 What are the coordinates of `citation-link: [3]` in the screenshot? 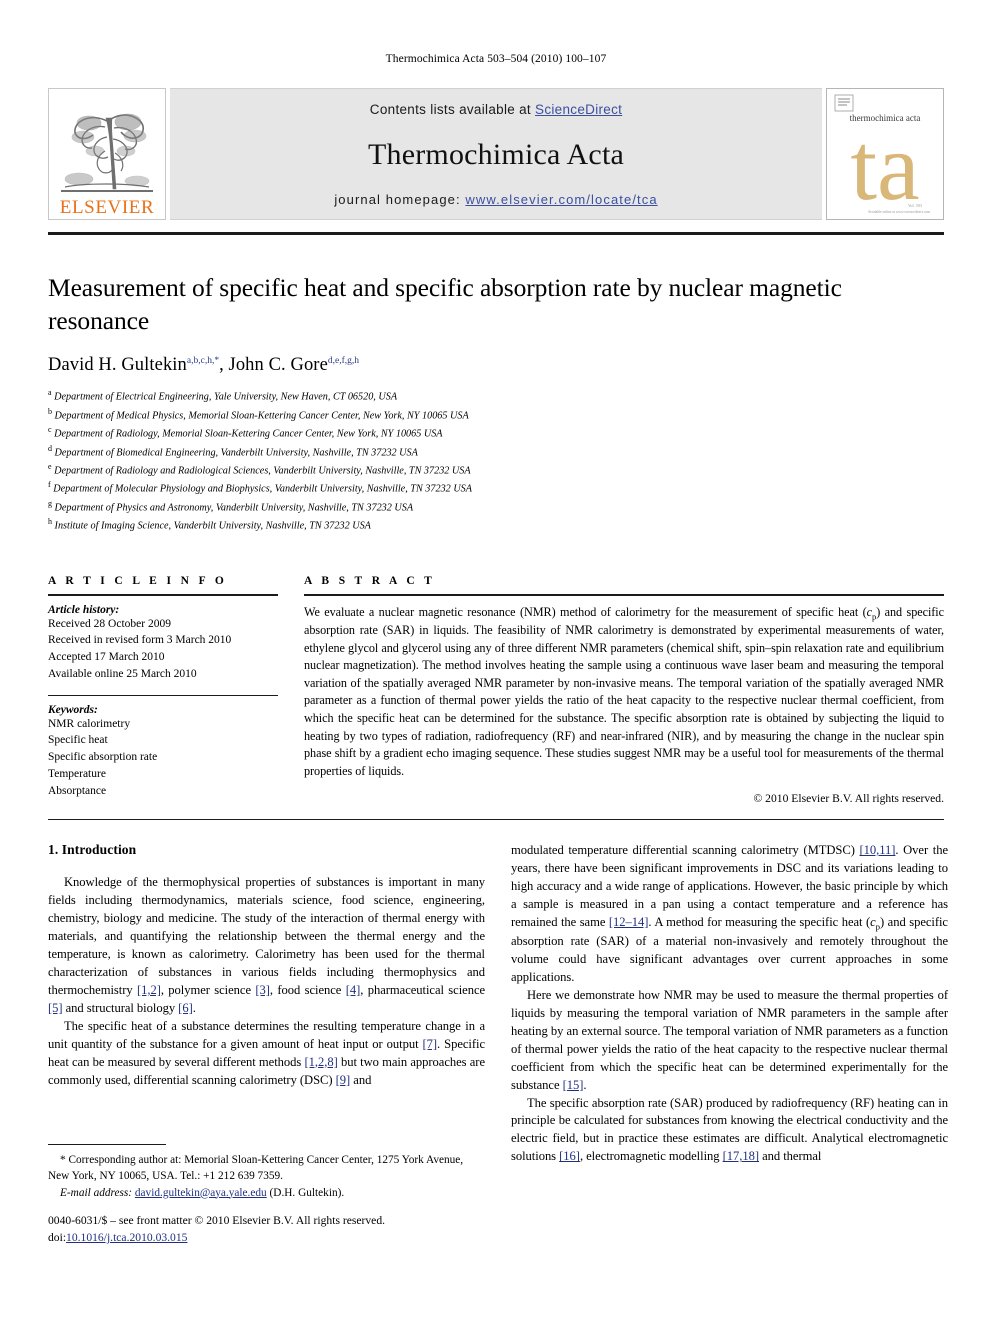 It's located at (262, 990).